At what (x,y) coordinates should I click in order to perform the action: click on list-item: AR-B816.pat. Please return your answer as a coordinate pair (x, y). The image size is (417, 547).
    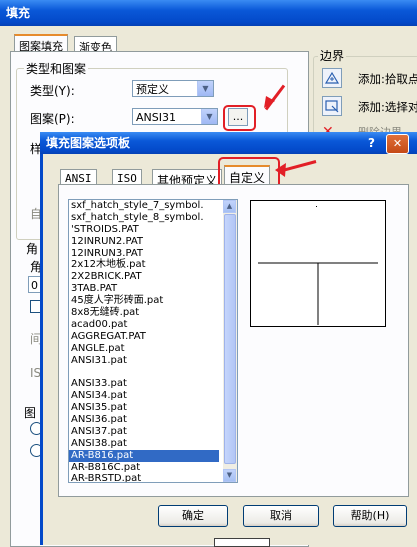
    Looking at the image, I should click on (144, 455).